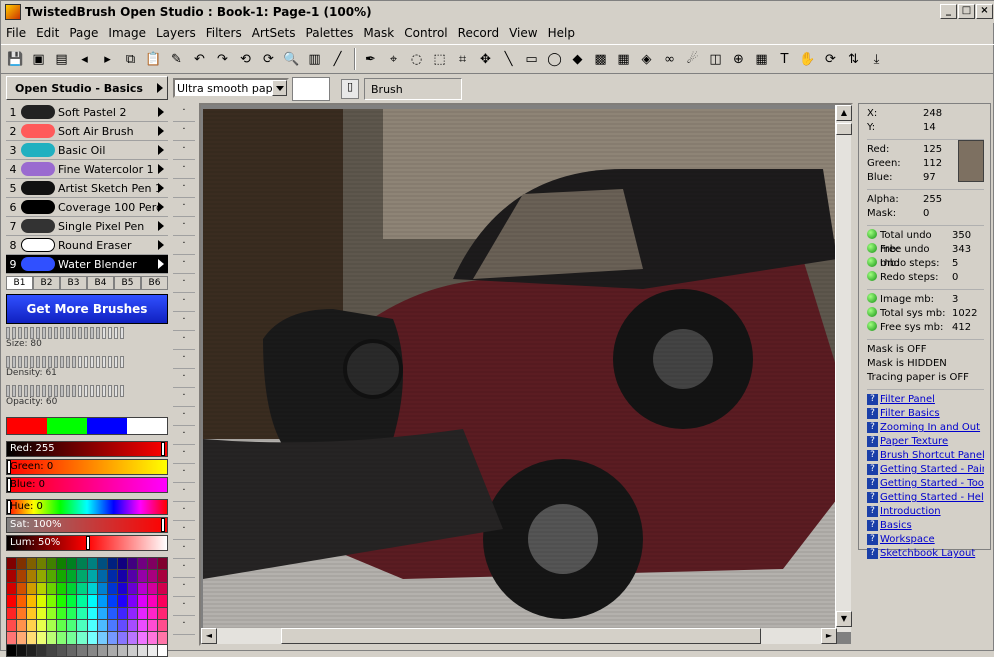 This screenshot has width=994, height=657. What do you see at coordinates (87, 169) in the screenshot?
I see `brush-slot-4: 4 Fine Watercolor 1` at bounding box center [87, 169].